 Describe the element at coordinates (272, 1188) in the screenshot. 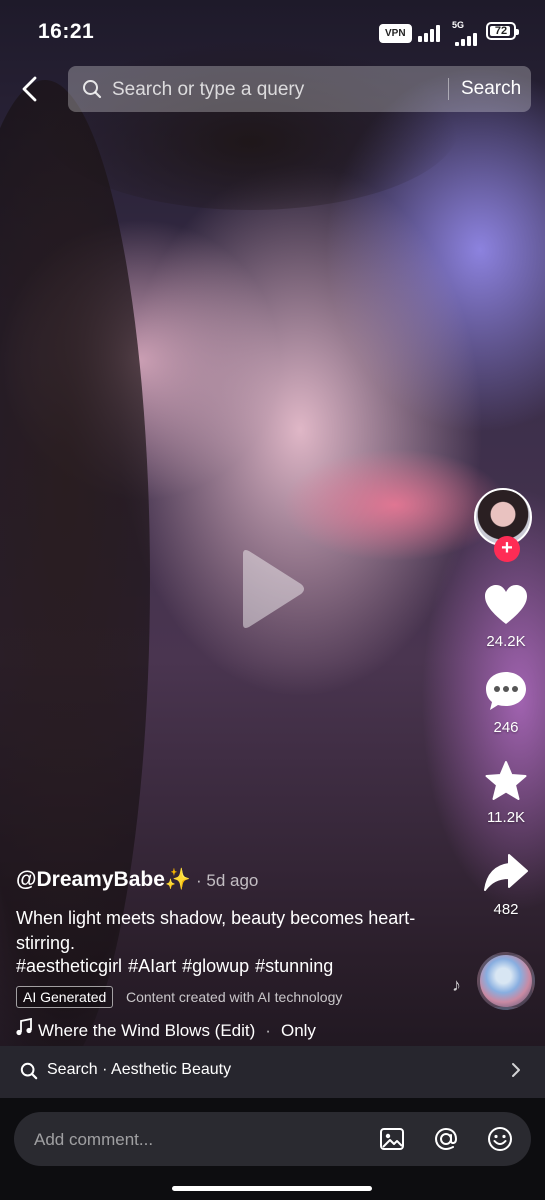

I see `home-indicator` at that location.